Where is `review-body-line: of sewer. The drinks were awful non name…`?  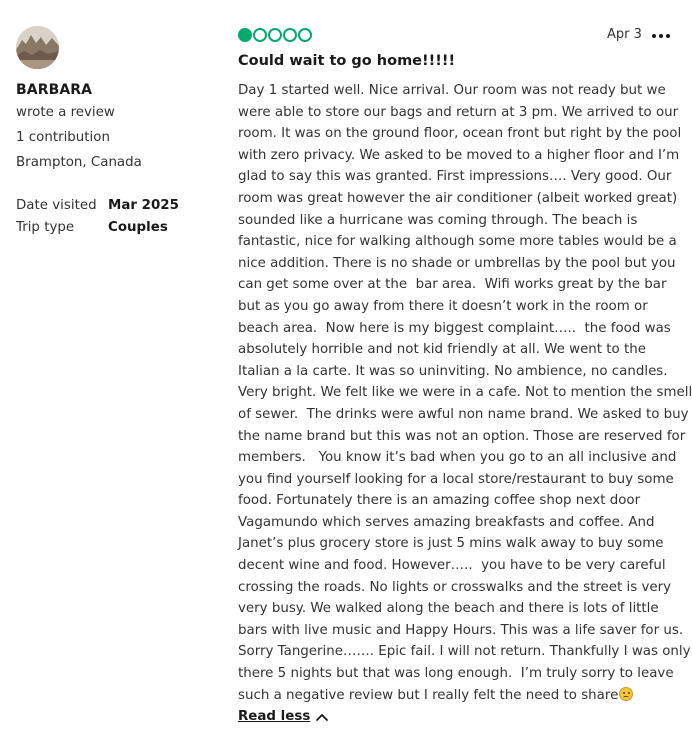 review-body-line: of sewer. The drinks were awful non name… is located at coordinates (463, 414).